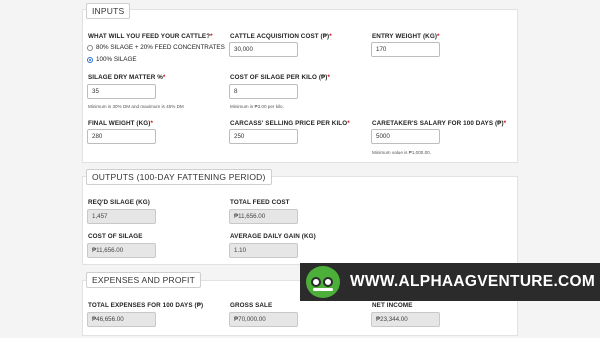 The width and height of the screenshot is (600, 338). Describe the element at coordinates (280, 77) in the screenshot. I see `silage-cost-label: COST OF SILAGE PER KILO (₱)*` at that location.